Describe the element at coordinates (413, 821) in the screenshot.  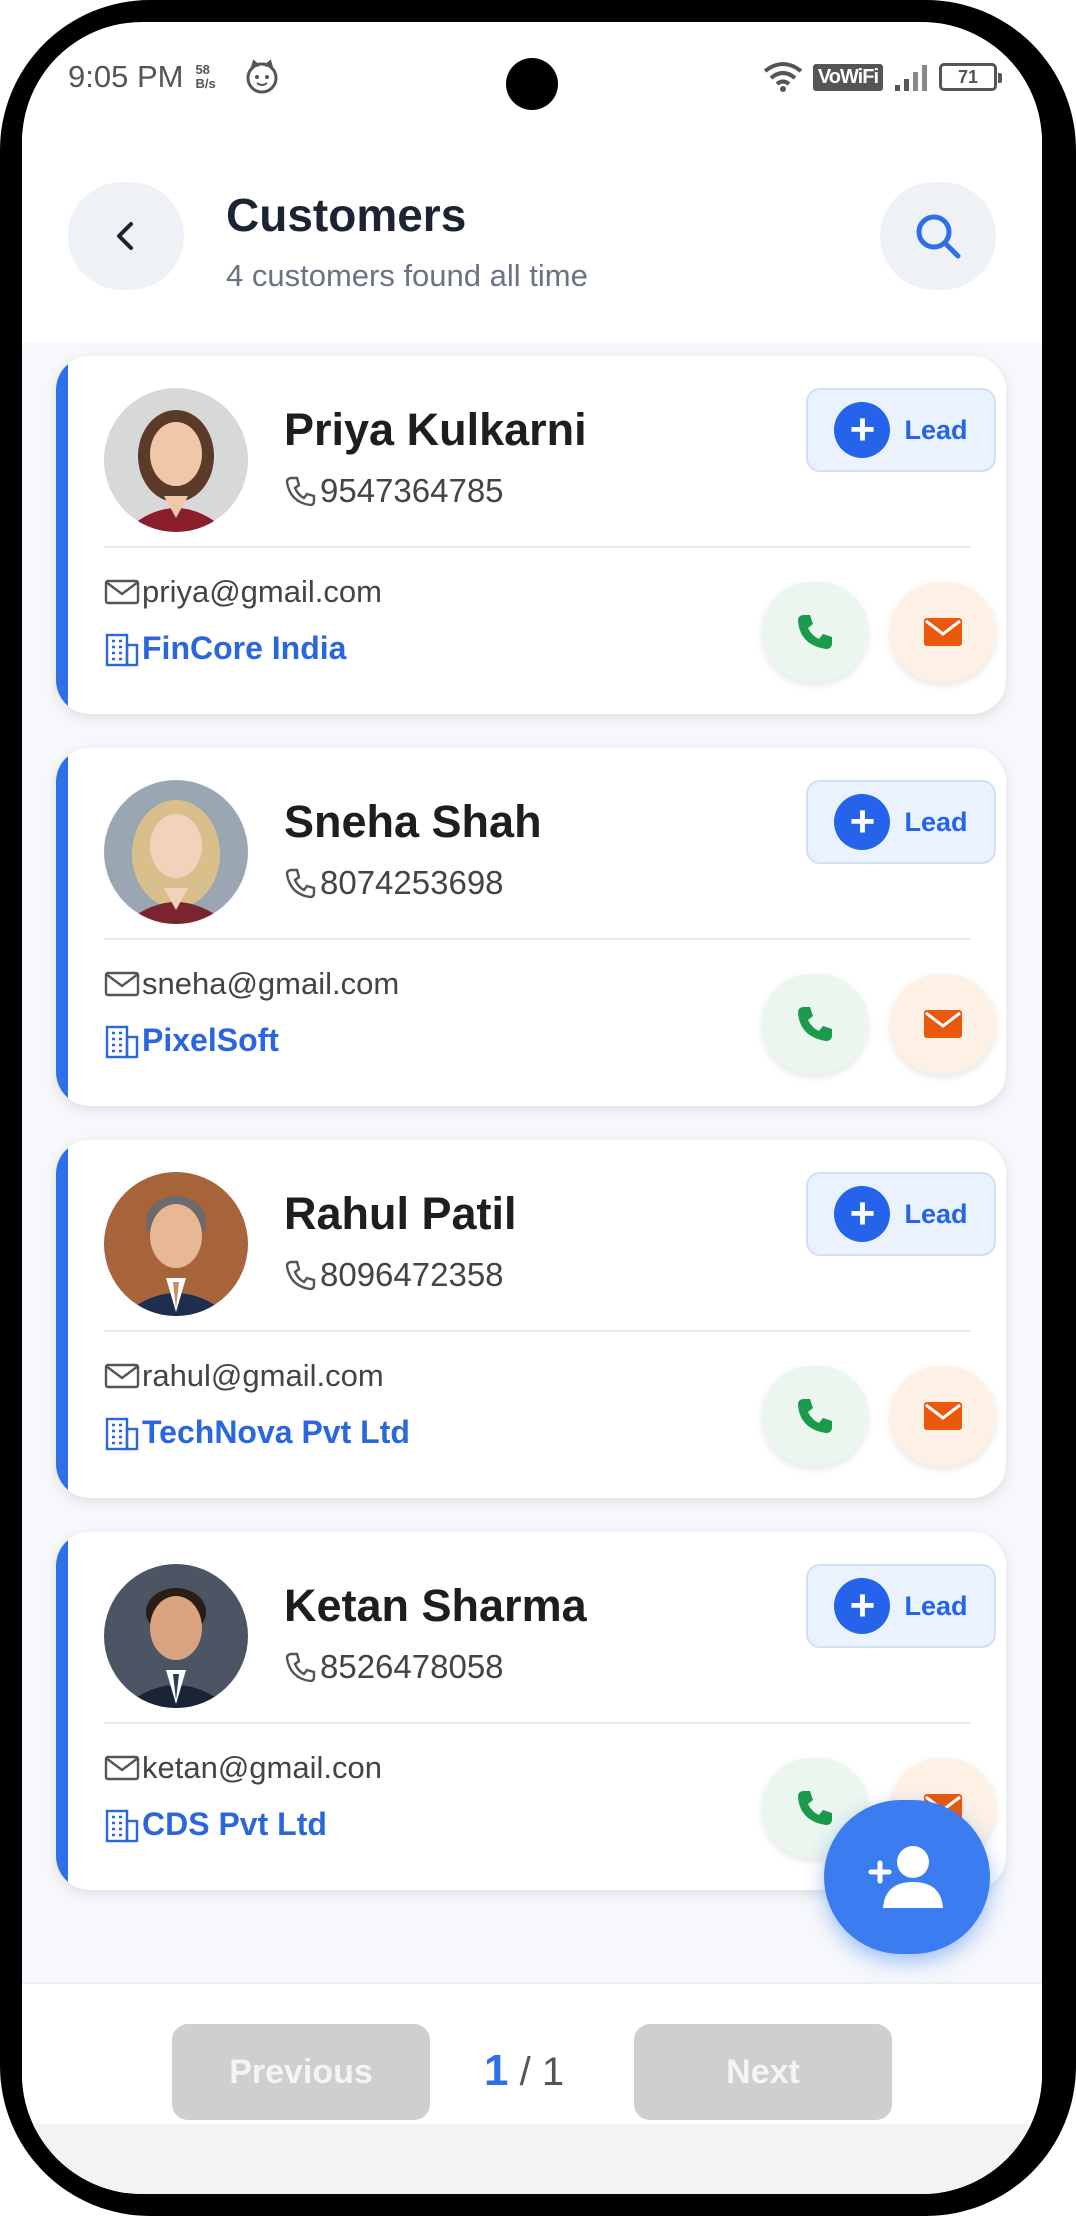
I see `customer-name: Sneha Shah` at that location.